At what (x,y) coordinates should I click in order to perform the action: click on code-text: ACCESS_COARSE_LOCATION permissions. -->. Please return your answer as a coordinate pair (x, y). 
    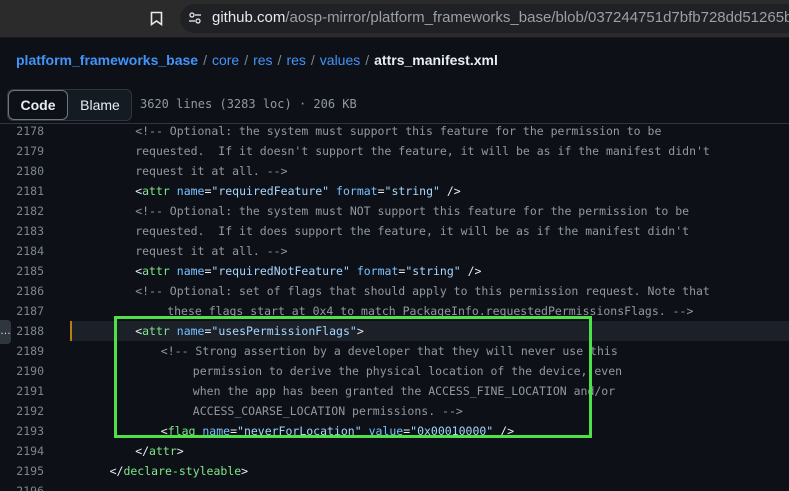
    Looking at the image, I should click on (328, 411).